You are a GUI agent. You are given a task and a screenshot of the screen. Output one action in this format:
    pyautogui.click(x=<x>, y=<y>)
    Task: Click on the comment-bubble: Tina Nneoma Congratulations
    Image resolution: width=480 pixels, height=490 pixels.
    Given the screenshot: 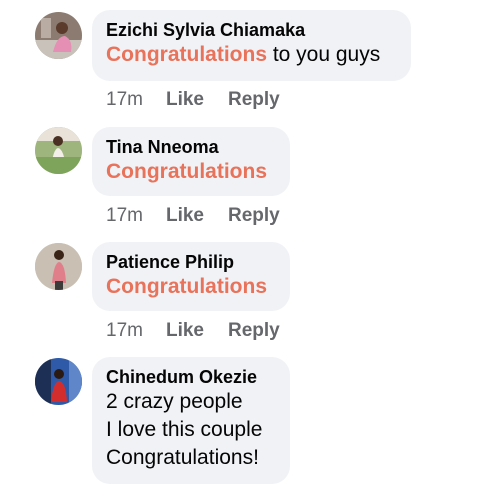 What is the action you would take?
    pyautogui.click(x=191, y=161)
    